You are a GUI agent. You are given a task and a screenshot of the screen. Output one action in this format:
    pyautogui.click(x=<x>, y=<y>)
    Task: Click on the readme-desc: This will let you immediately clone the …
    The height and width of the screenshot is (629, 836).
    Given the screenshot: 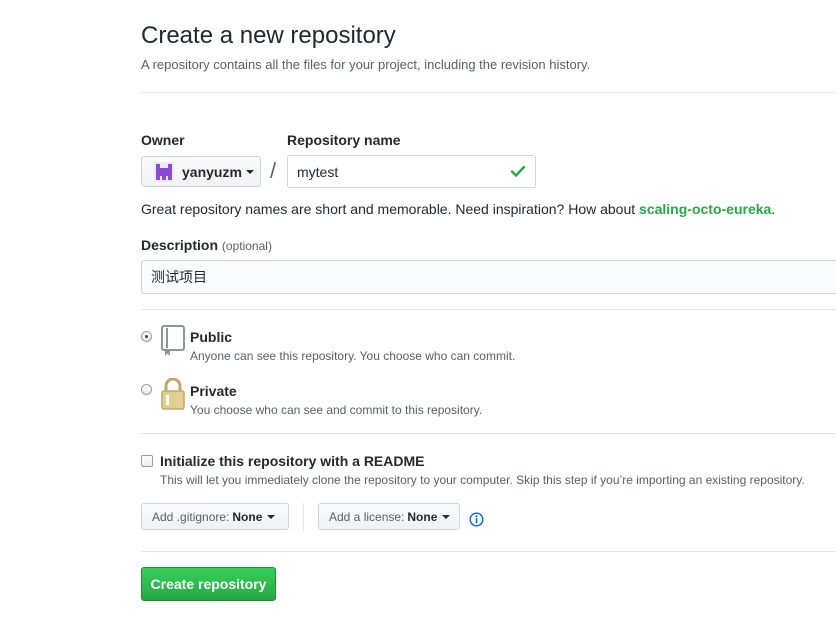 What is the action you would take?
    pyautogui.click(x=482, y=480)
    